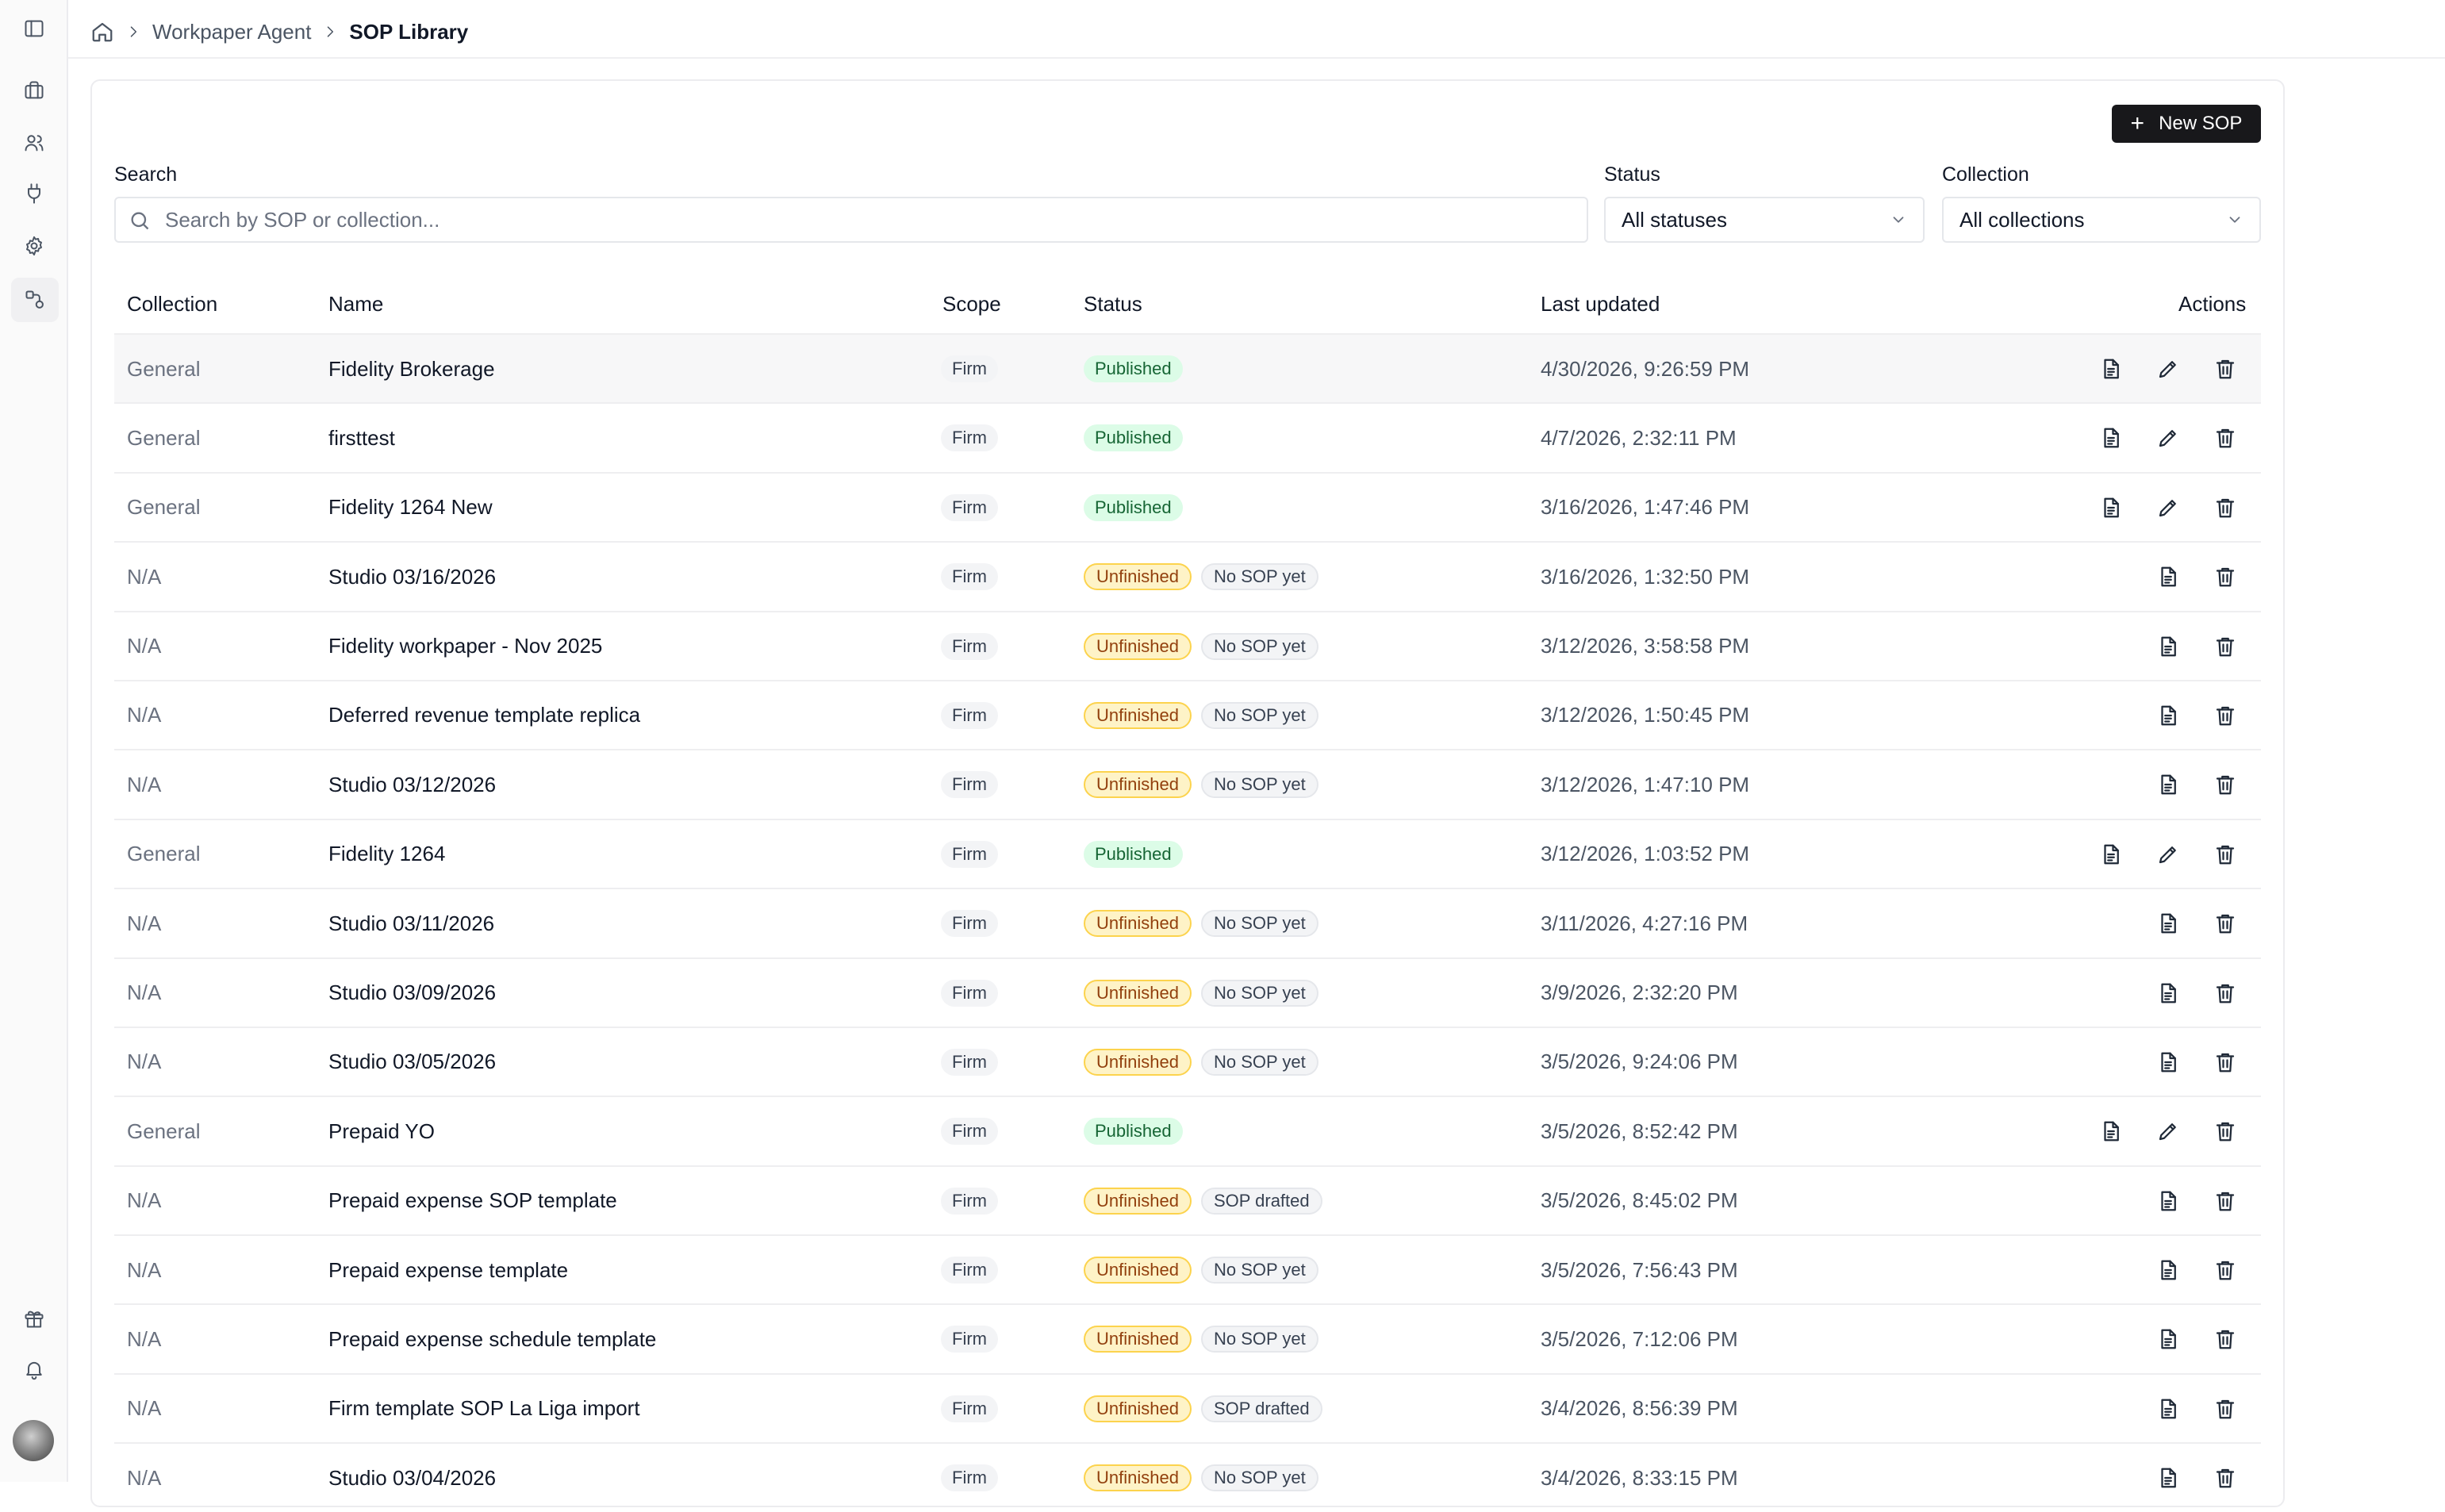 Image resolution: width=2445 pixels, height=1512 pixels. Describe the element at coordinates (34, 246) in the screenshot. I see `settings-icon` at that location.